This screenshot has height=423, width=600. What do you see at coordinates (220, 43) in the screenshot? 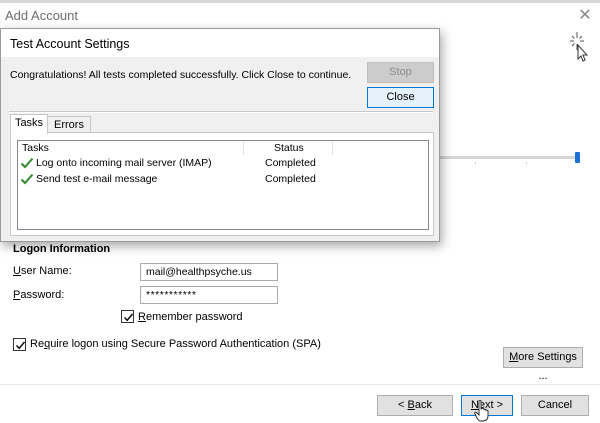
I see `dialog-titlebar: Test Account Settings` at bounding box center [220, 43].